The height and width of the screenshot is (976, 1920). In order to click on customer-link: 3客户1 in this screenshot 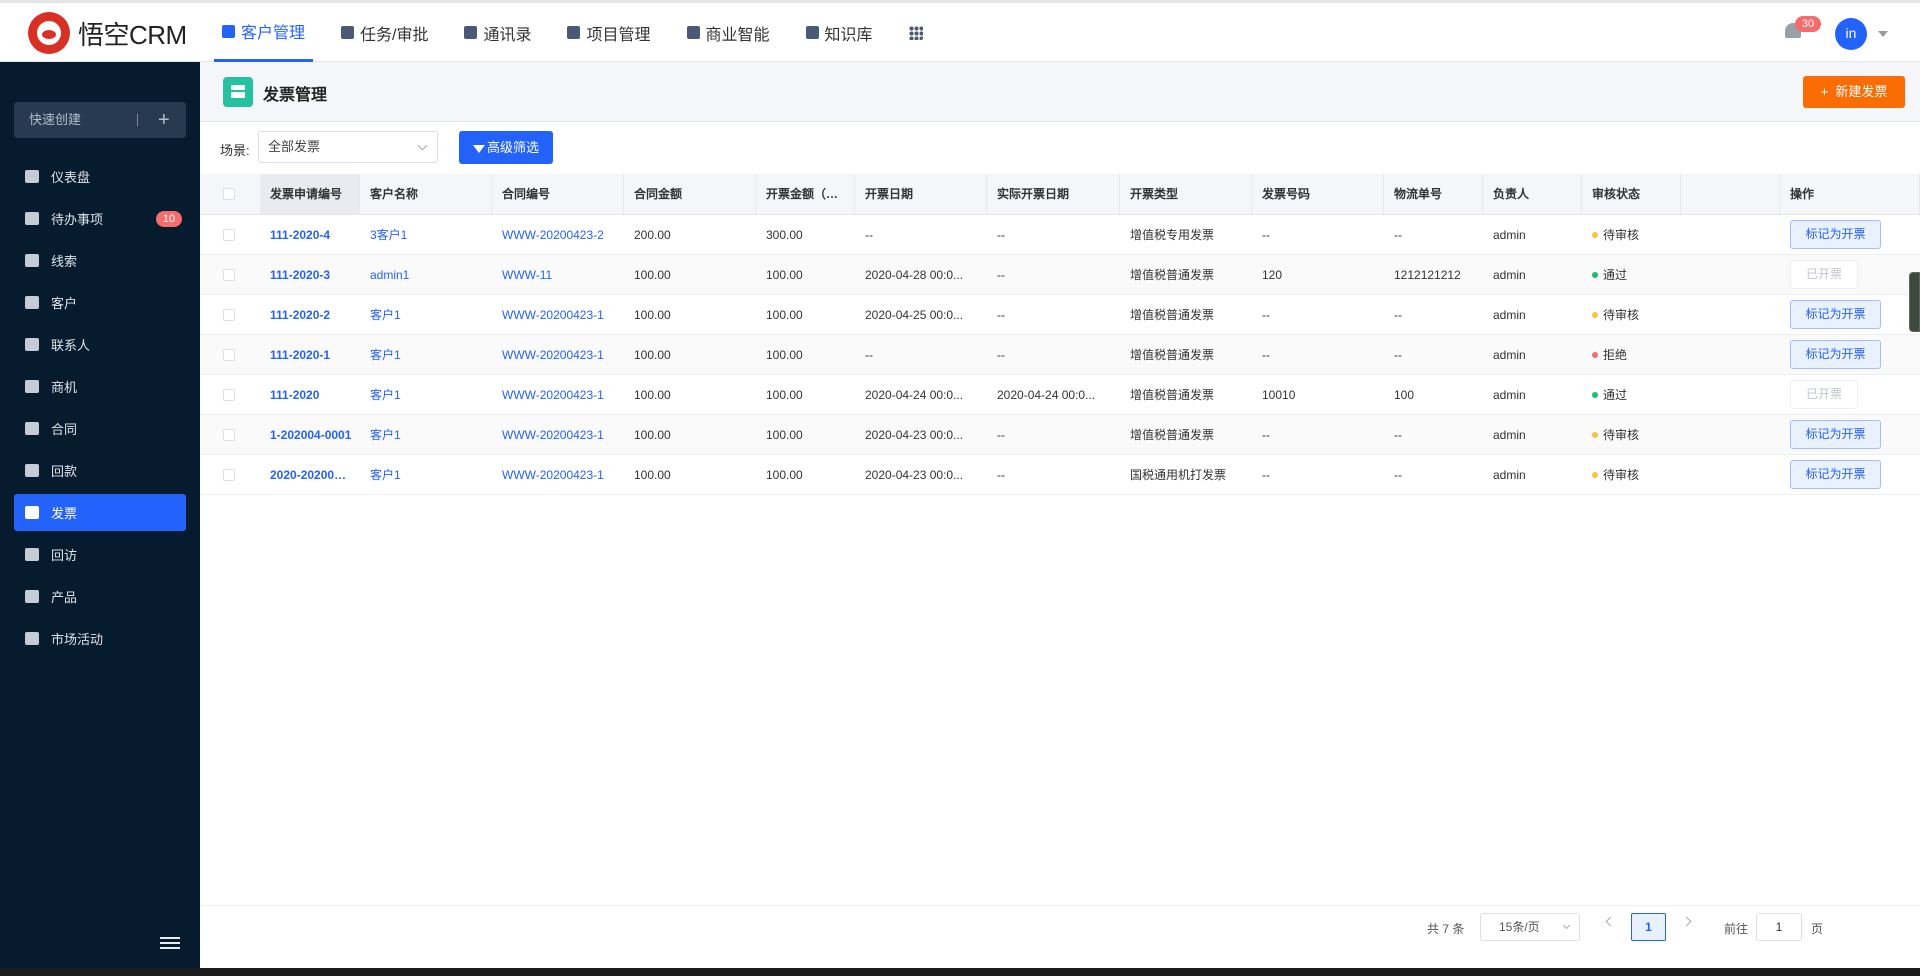, I will do `click(426, 235)`.